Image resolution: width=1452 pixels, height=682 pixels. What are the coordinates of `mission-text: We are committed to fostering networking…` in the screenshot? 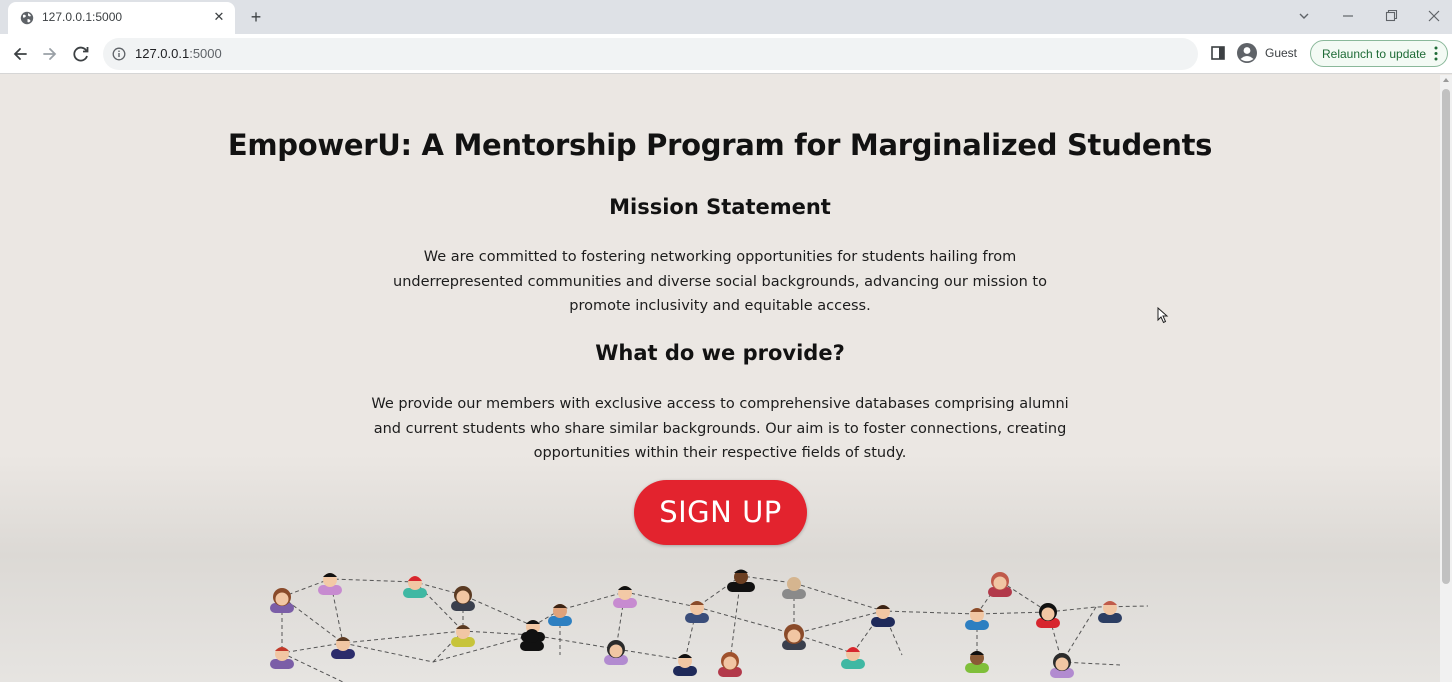 It's located at (720, 281).